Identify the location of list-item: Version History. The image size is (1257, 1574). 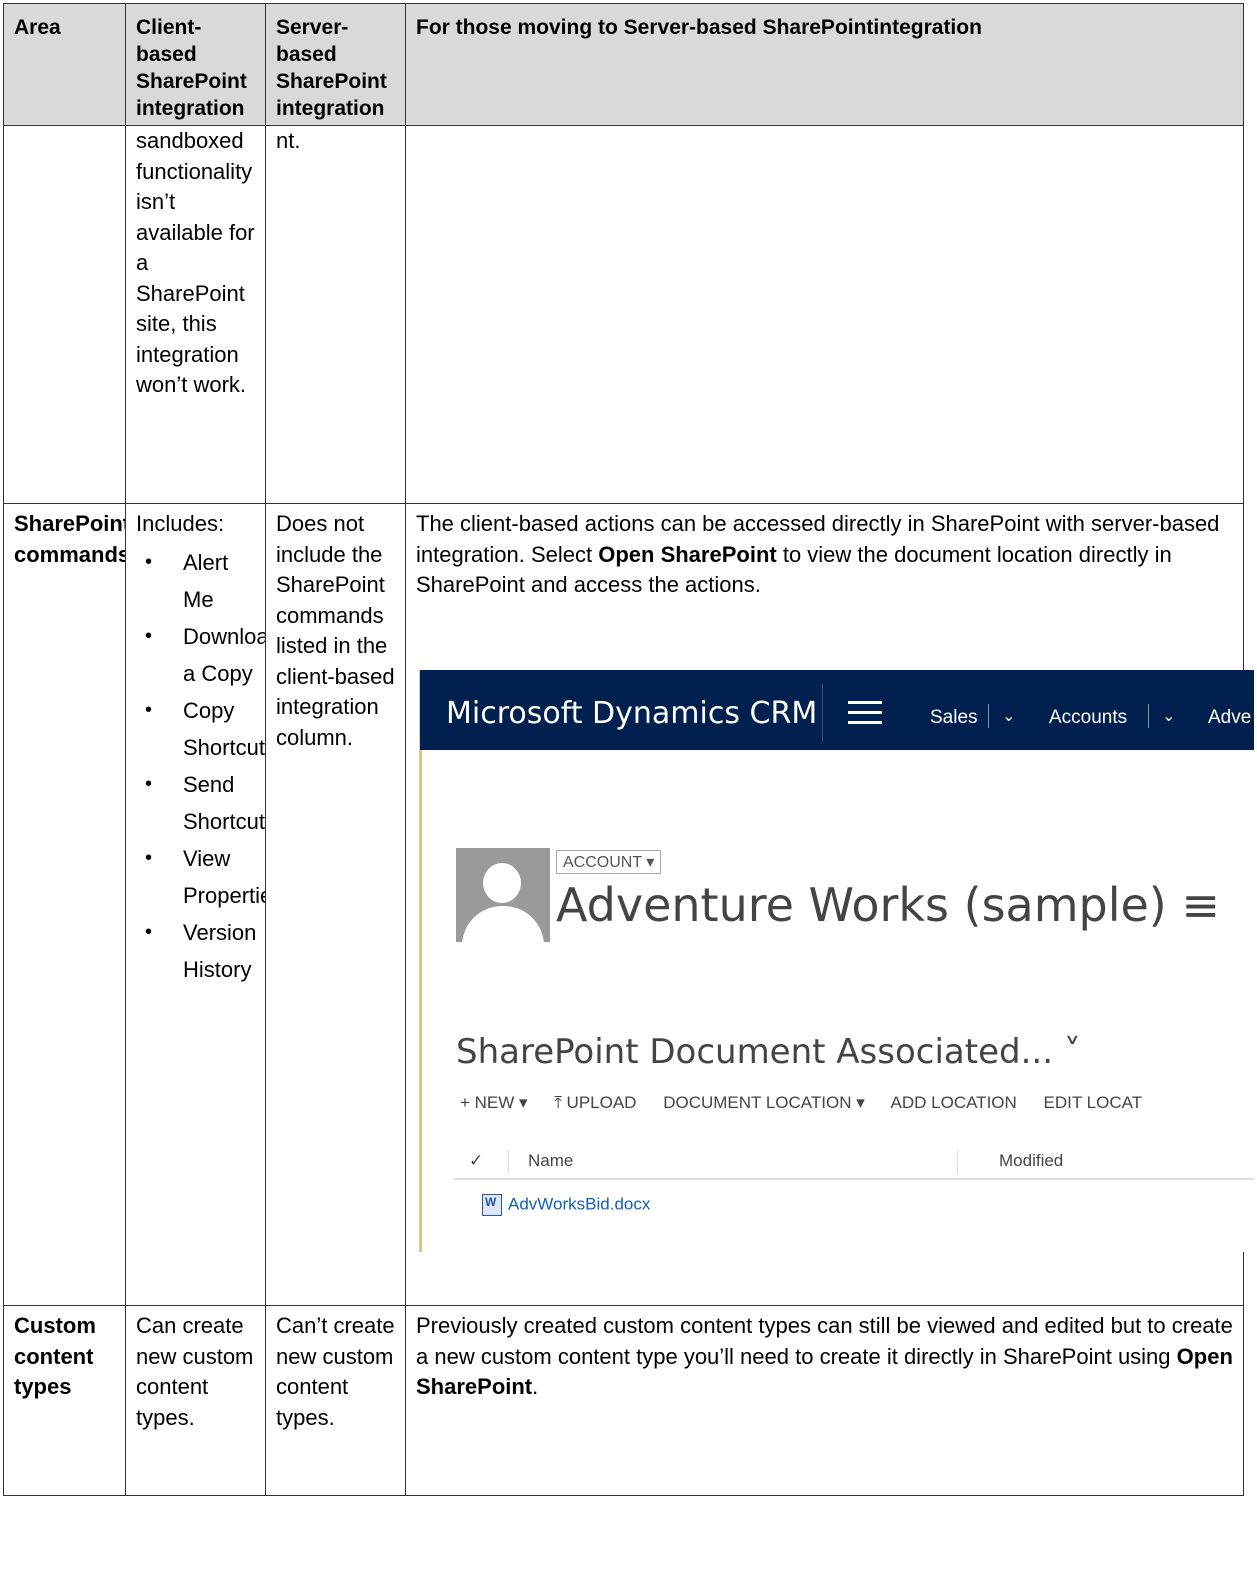
(196, 951).